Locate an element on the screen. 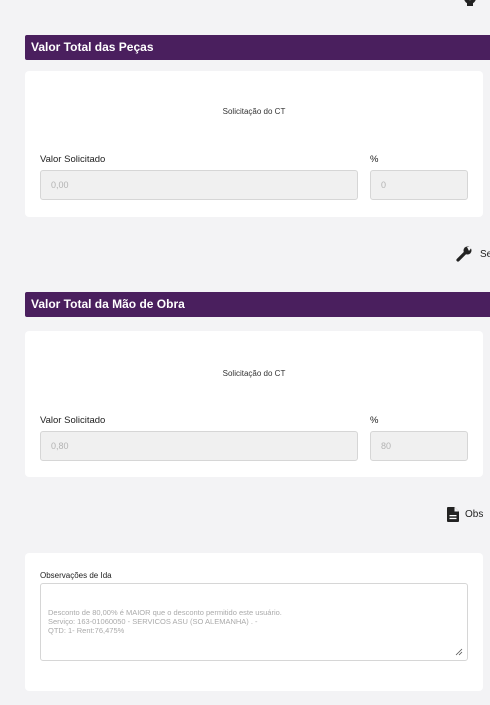 This screenshot has height=705, width=490. parts-card-title: Solicitação do CT is located at coordinates (254, 111).